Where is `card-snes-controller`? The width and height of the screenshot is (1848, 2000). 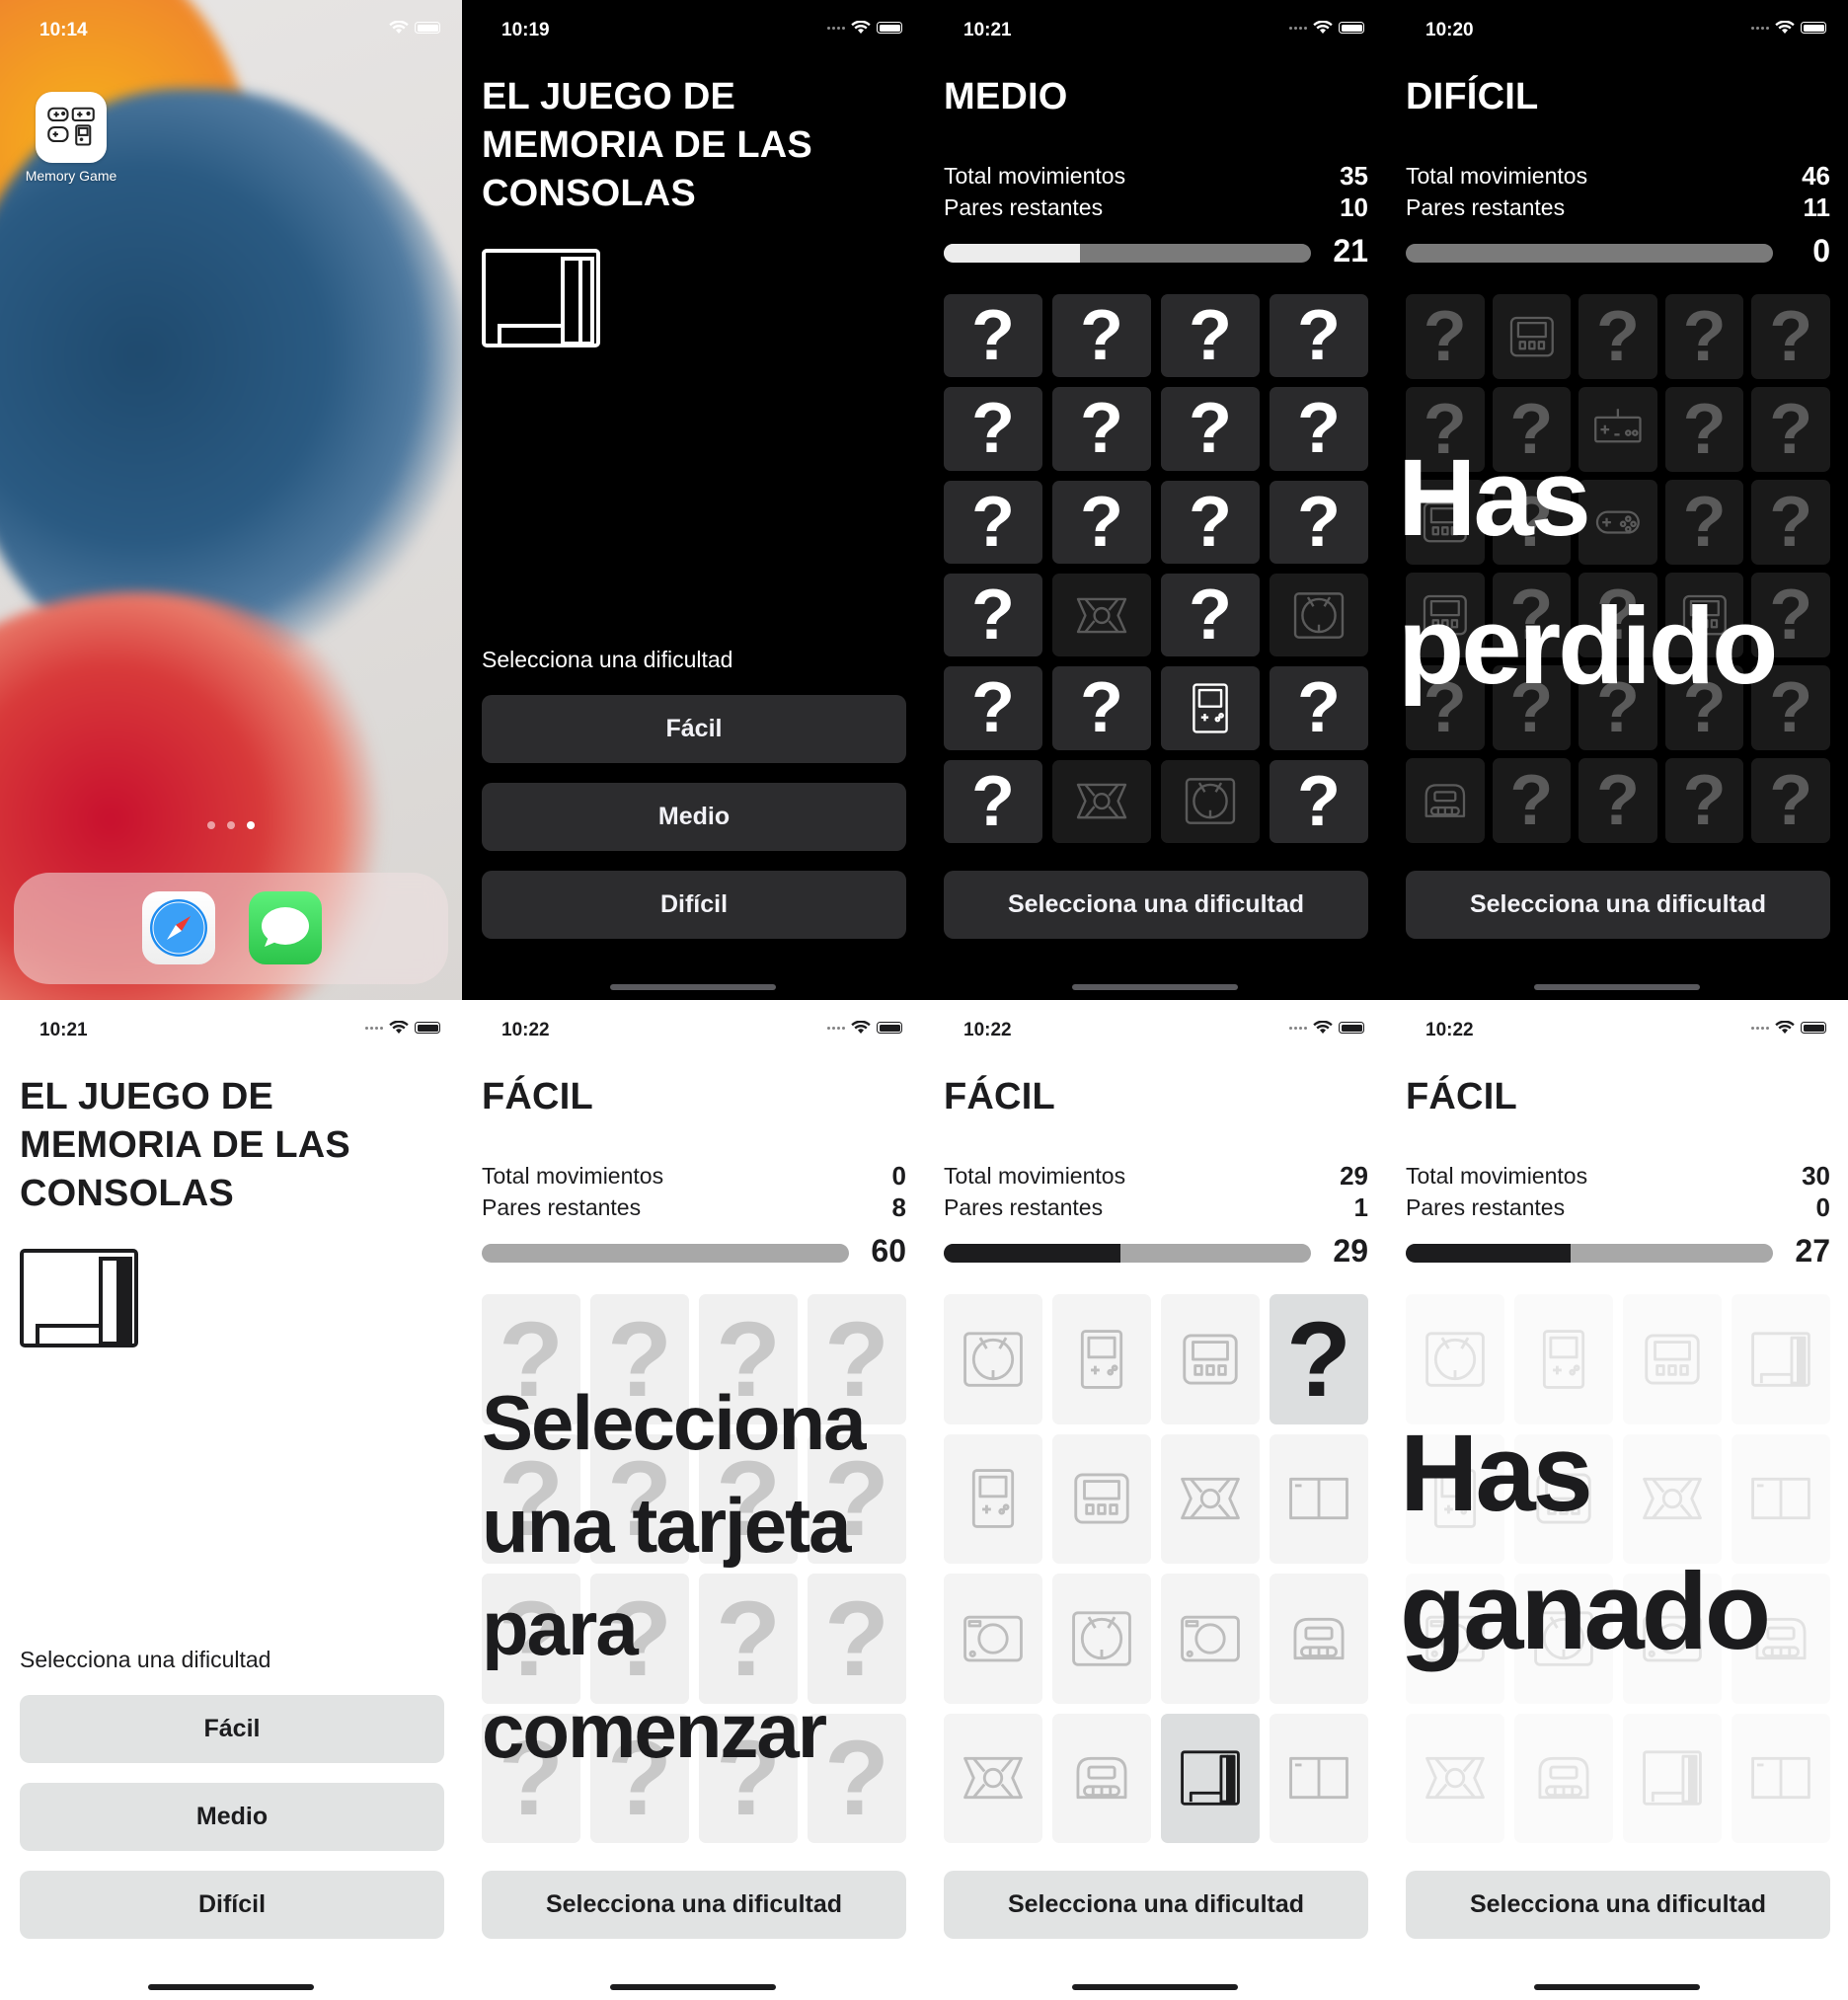 card-snes-controller is located at coordinates (1617, 522).